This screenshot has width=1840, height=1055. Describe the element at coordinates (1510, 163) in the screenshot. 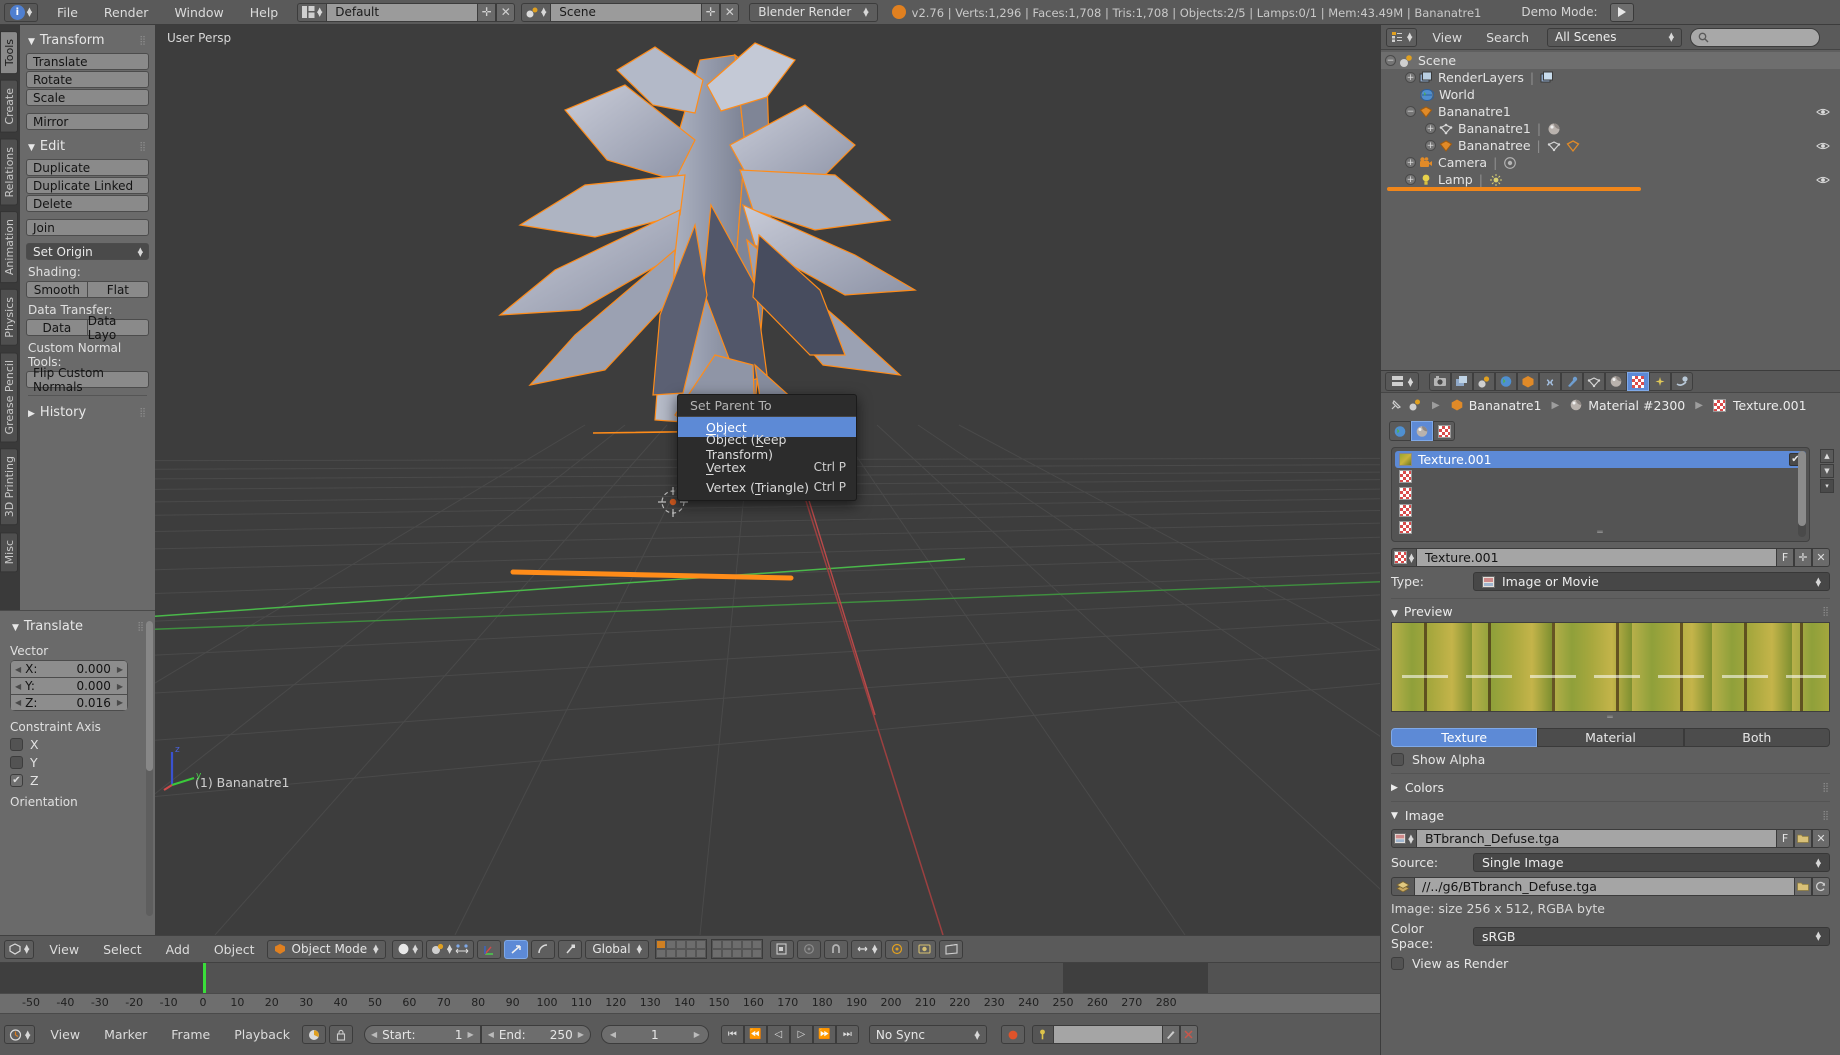

I see `camera-data-icon` at that location.